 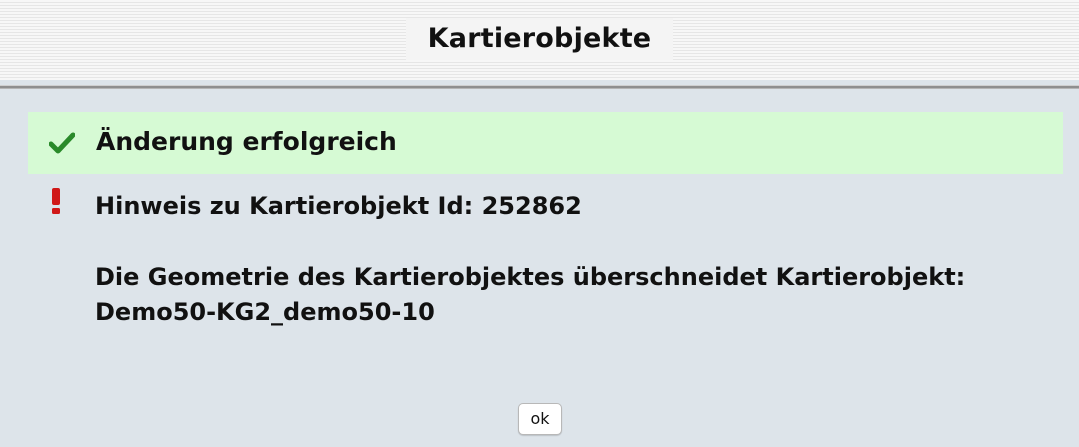 What do you see at coordinates (56, 201) in the screenshot?
I see `exclamation-icon` at bounding box center [56, 201].